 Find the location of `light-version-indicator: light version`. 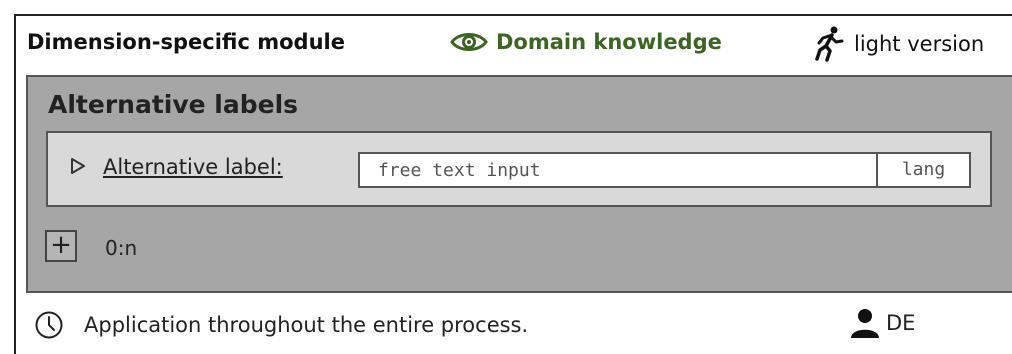

light-version-indicator: light version is located at coordinates (899, 44).